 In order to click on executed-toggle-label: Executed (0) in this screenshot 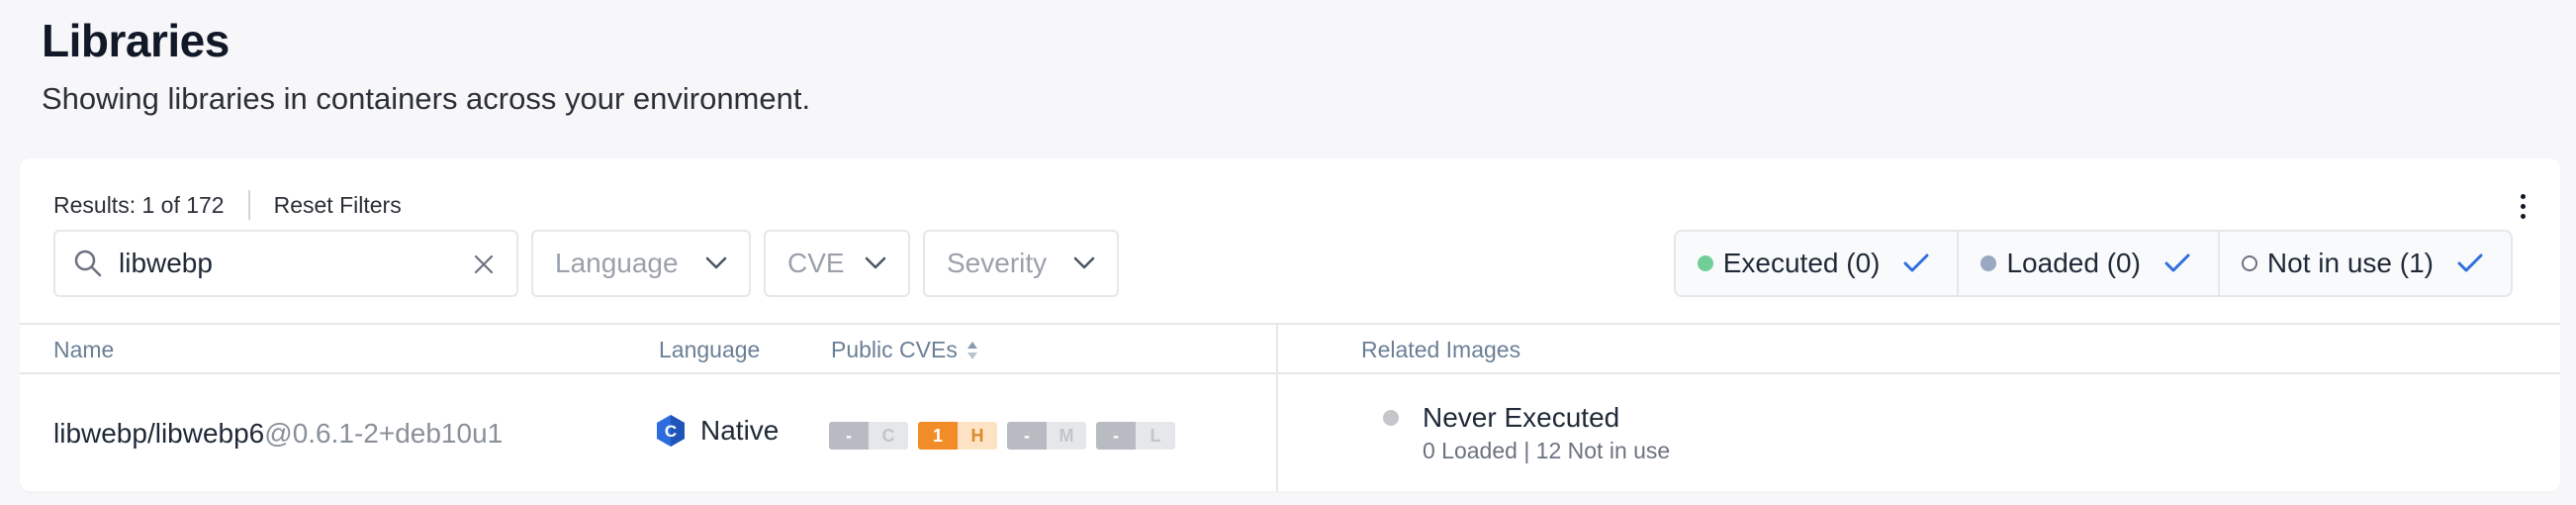, I will do `click(1801, 263)`.